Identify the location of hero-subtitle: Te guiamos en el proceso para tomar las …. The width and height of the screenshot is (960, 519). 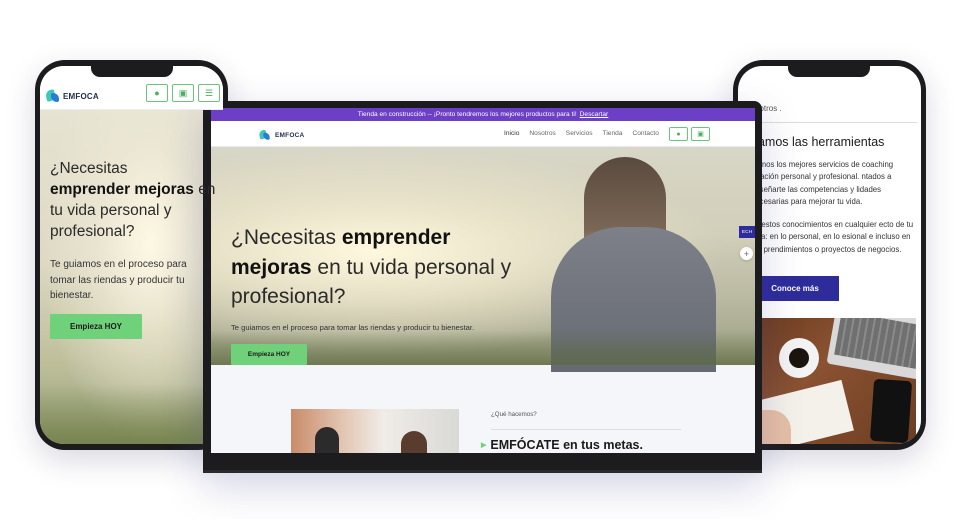
(353, 327).